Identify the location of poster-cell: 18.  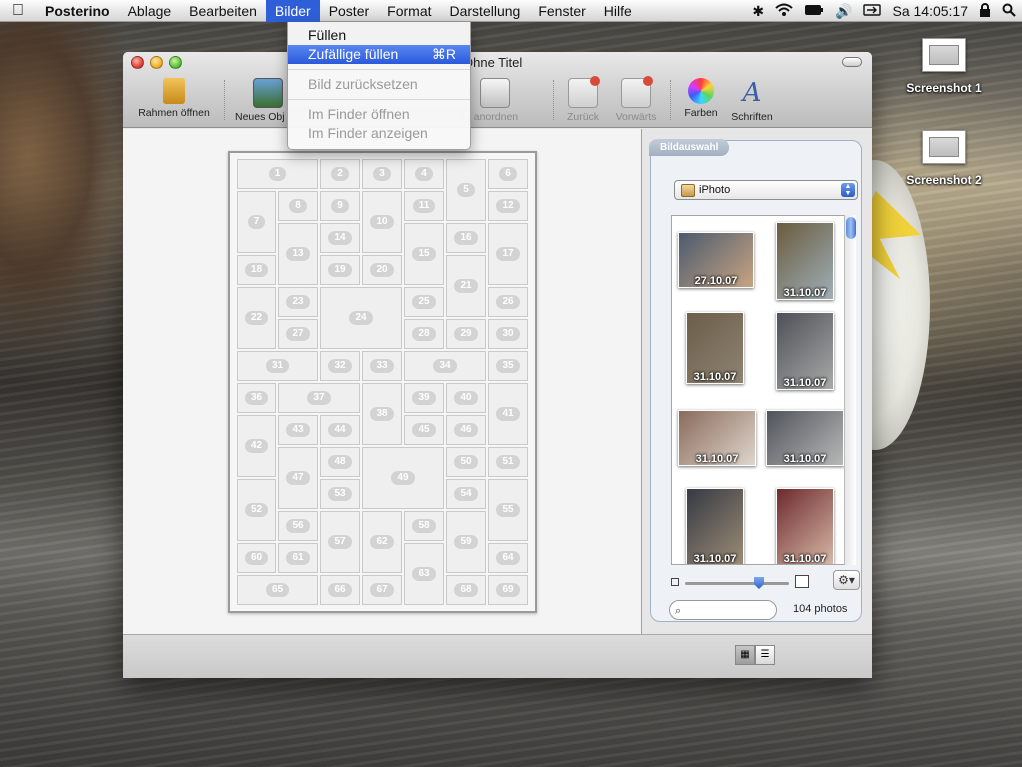
(256, 270).